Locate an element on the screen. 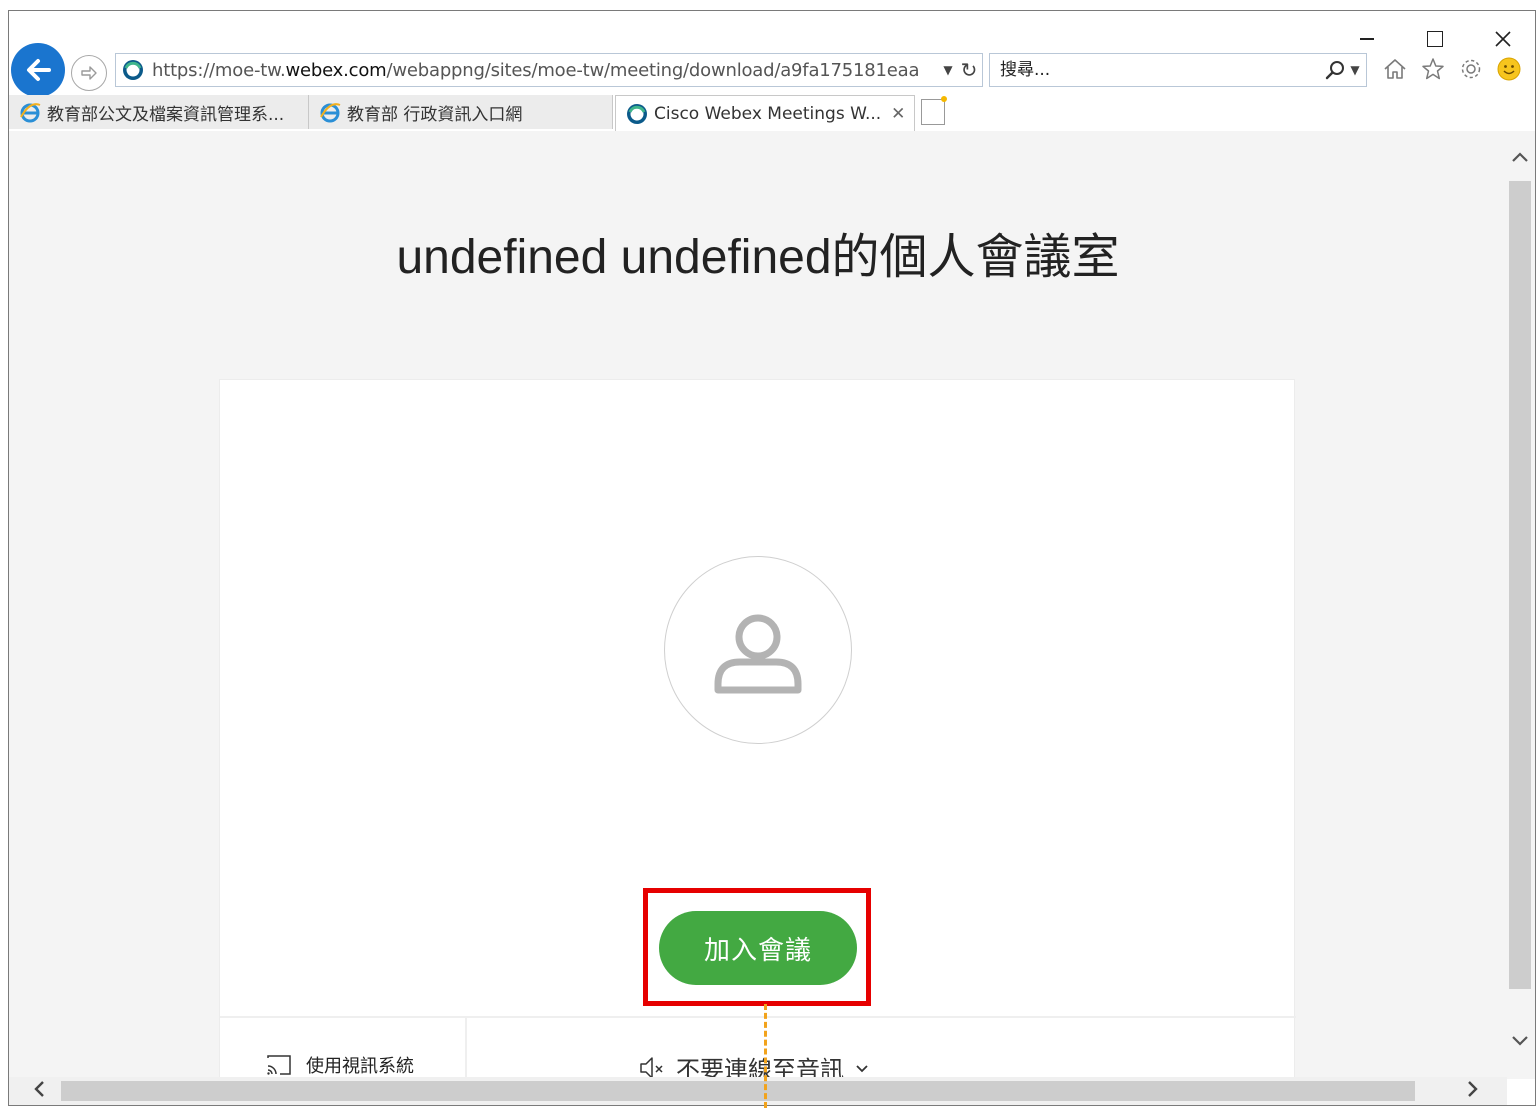  settings-button is located at coordinates (1471, 69).